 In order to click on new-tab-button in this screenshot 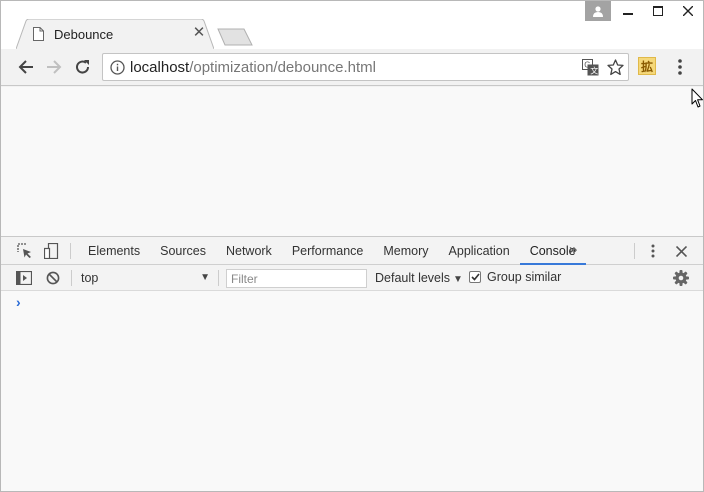, I will do `click(235, 37)`.